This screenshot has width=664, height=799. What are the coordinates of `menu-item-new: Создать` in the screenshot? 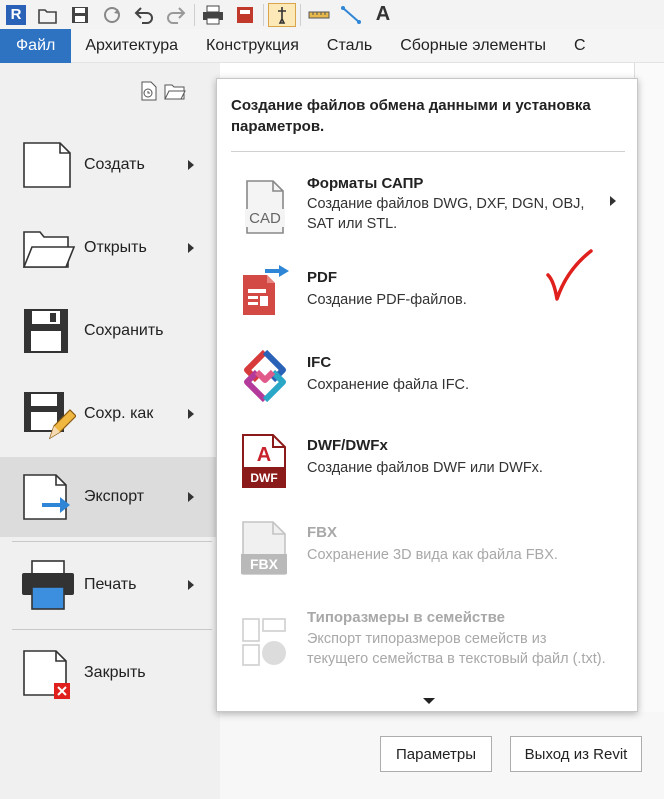 It's located at (110, 165).